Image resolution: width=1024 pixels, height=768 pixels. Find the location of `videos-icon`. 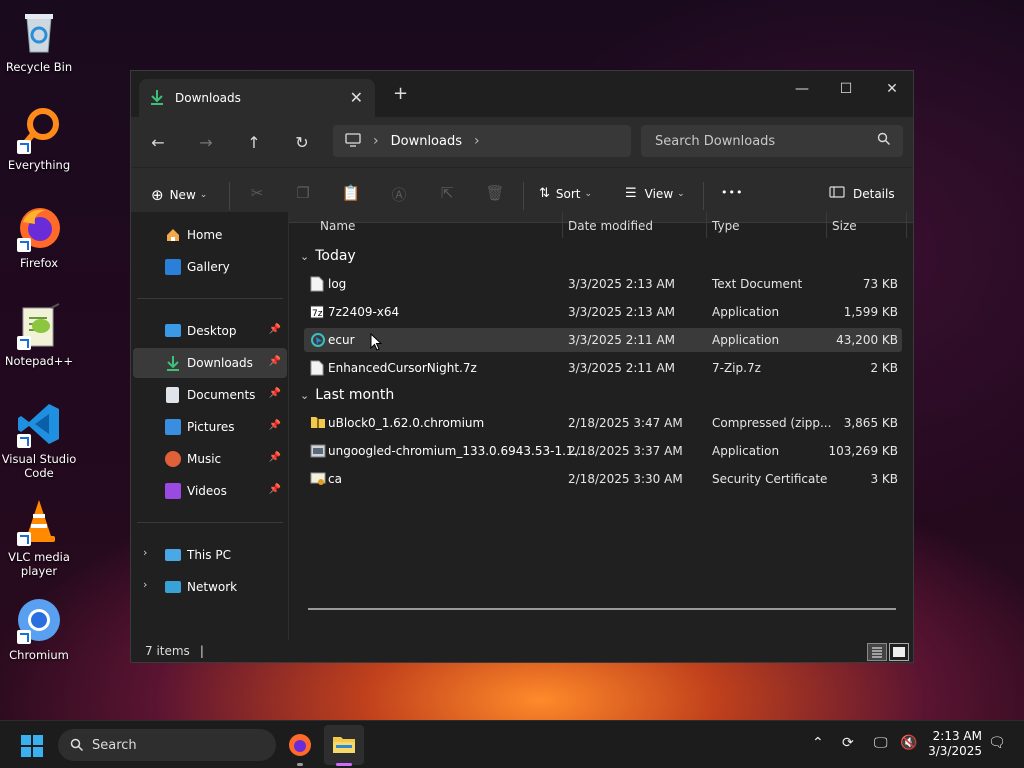

videos-icon is located at coordinates (173, 491).